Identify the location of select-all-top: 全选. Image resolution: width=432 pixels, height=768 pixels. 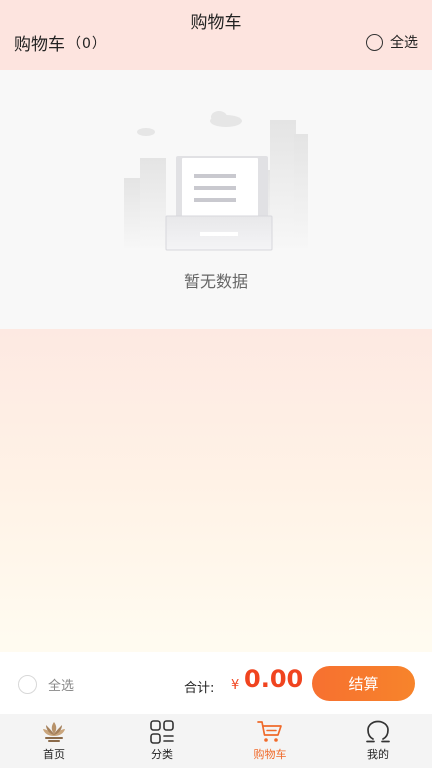
(392, 42).